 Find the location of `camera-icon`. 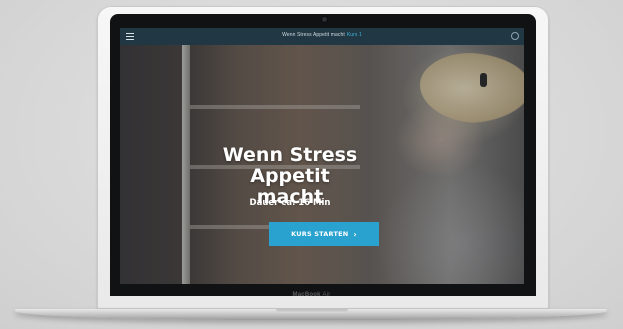

camera-icon is located at coordinates (324, 19).